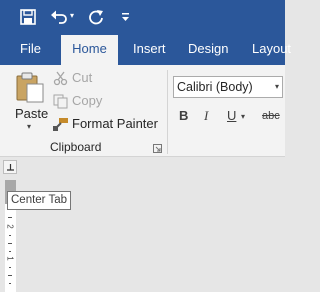 This screenshot has width=320, height=292. I want to click on cut-label: Cut, so click(82, 77).